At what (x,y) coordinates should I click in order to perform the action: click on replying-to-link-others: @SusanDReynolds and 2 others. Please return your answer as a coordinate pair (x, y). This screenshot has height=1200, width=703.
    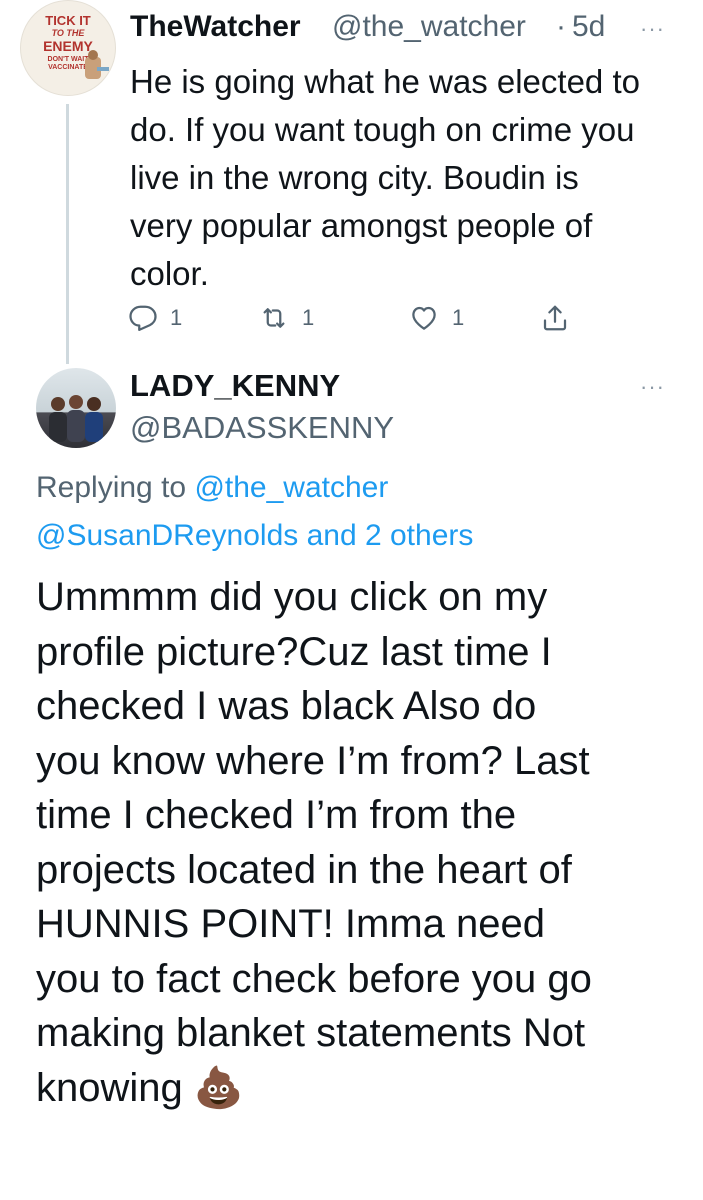
    Looking at the image, I should click on (254, 535).